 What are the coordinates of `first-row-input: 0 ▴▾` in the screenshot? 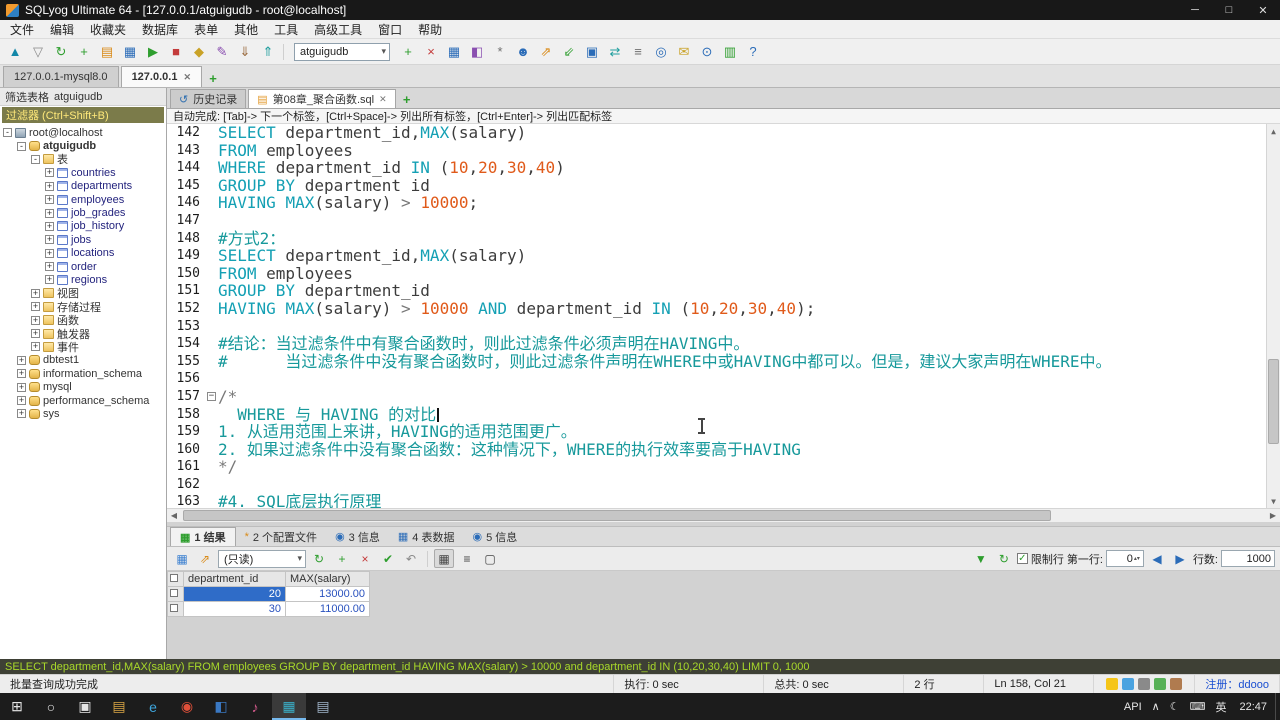 It's located at (1124, 558).